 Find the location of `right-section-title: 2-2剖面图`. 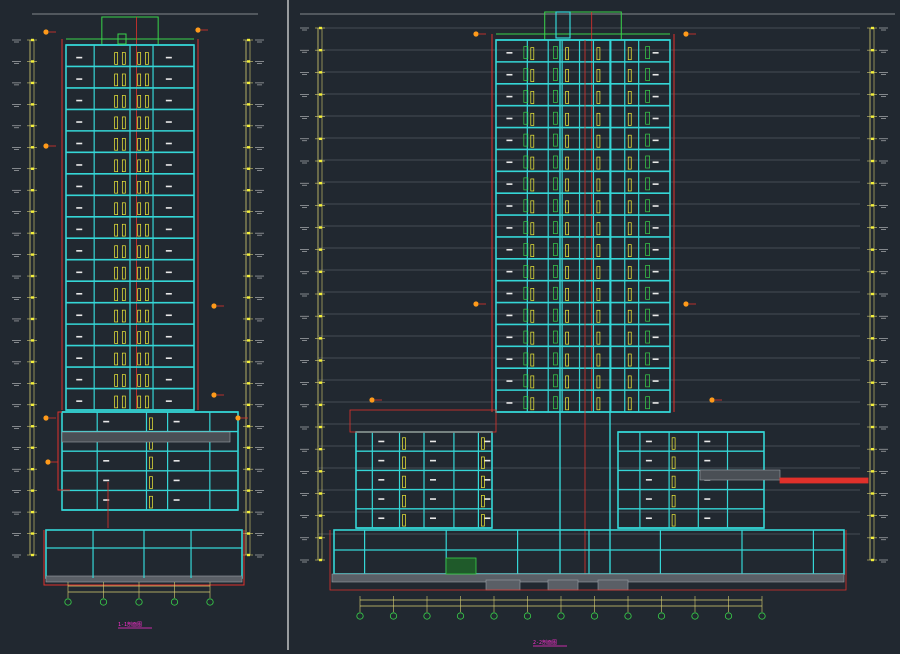

right-section-title: 2-2剖面图 is located at coordinates (545, 642).